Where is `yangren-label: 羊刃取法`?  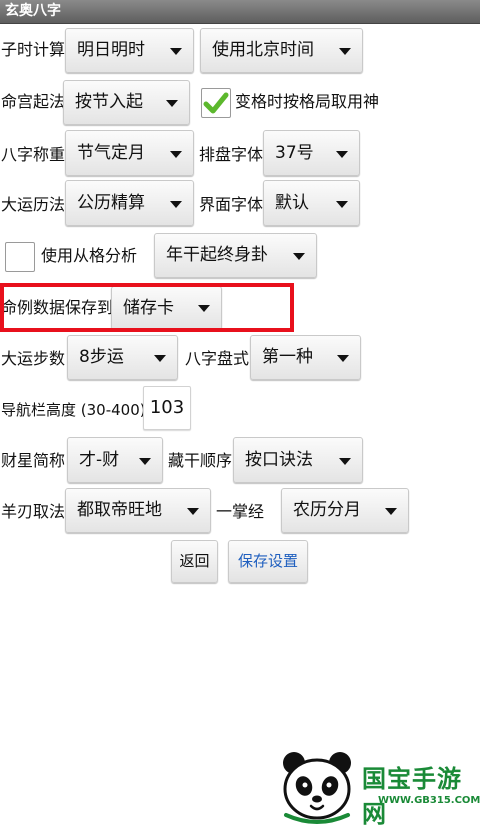 yangren-label: 羊刃取法 is located at coordinates (33, 511).